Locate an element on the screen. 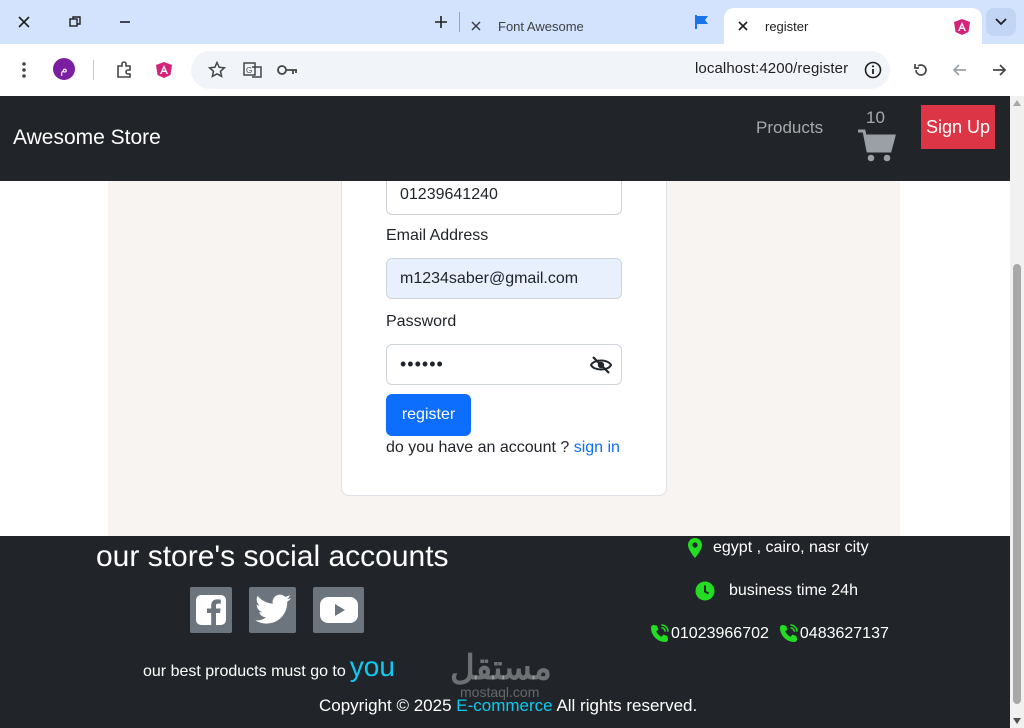  scroll-thumb is located at coordinates (1017, 484).